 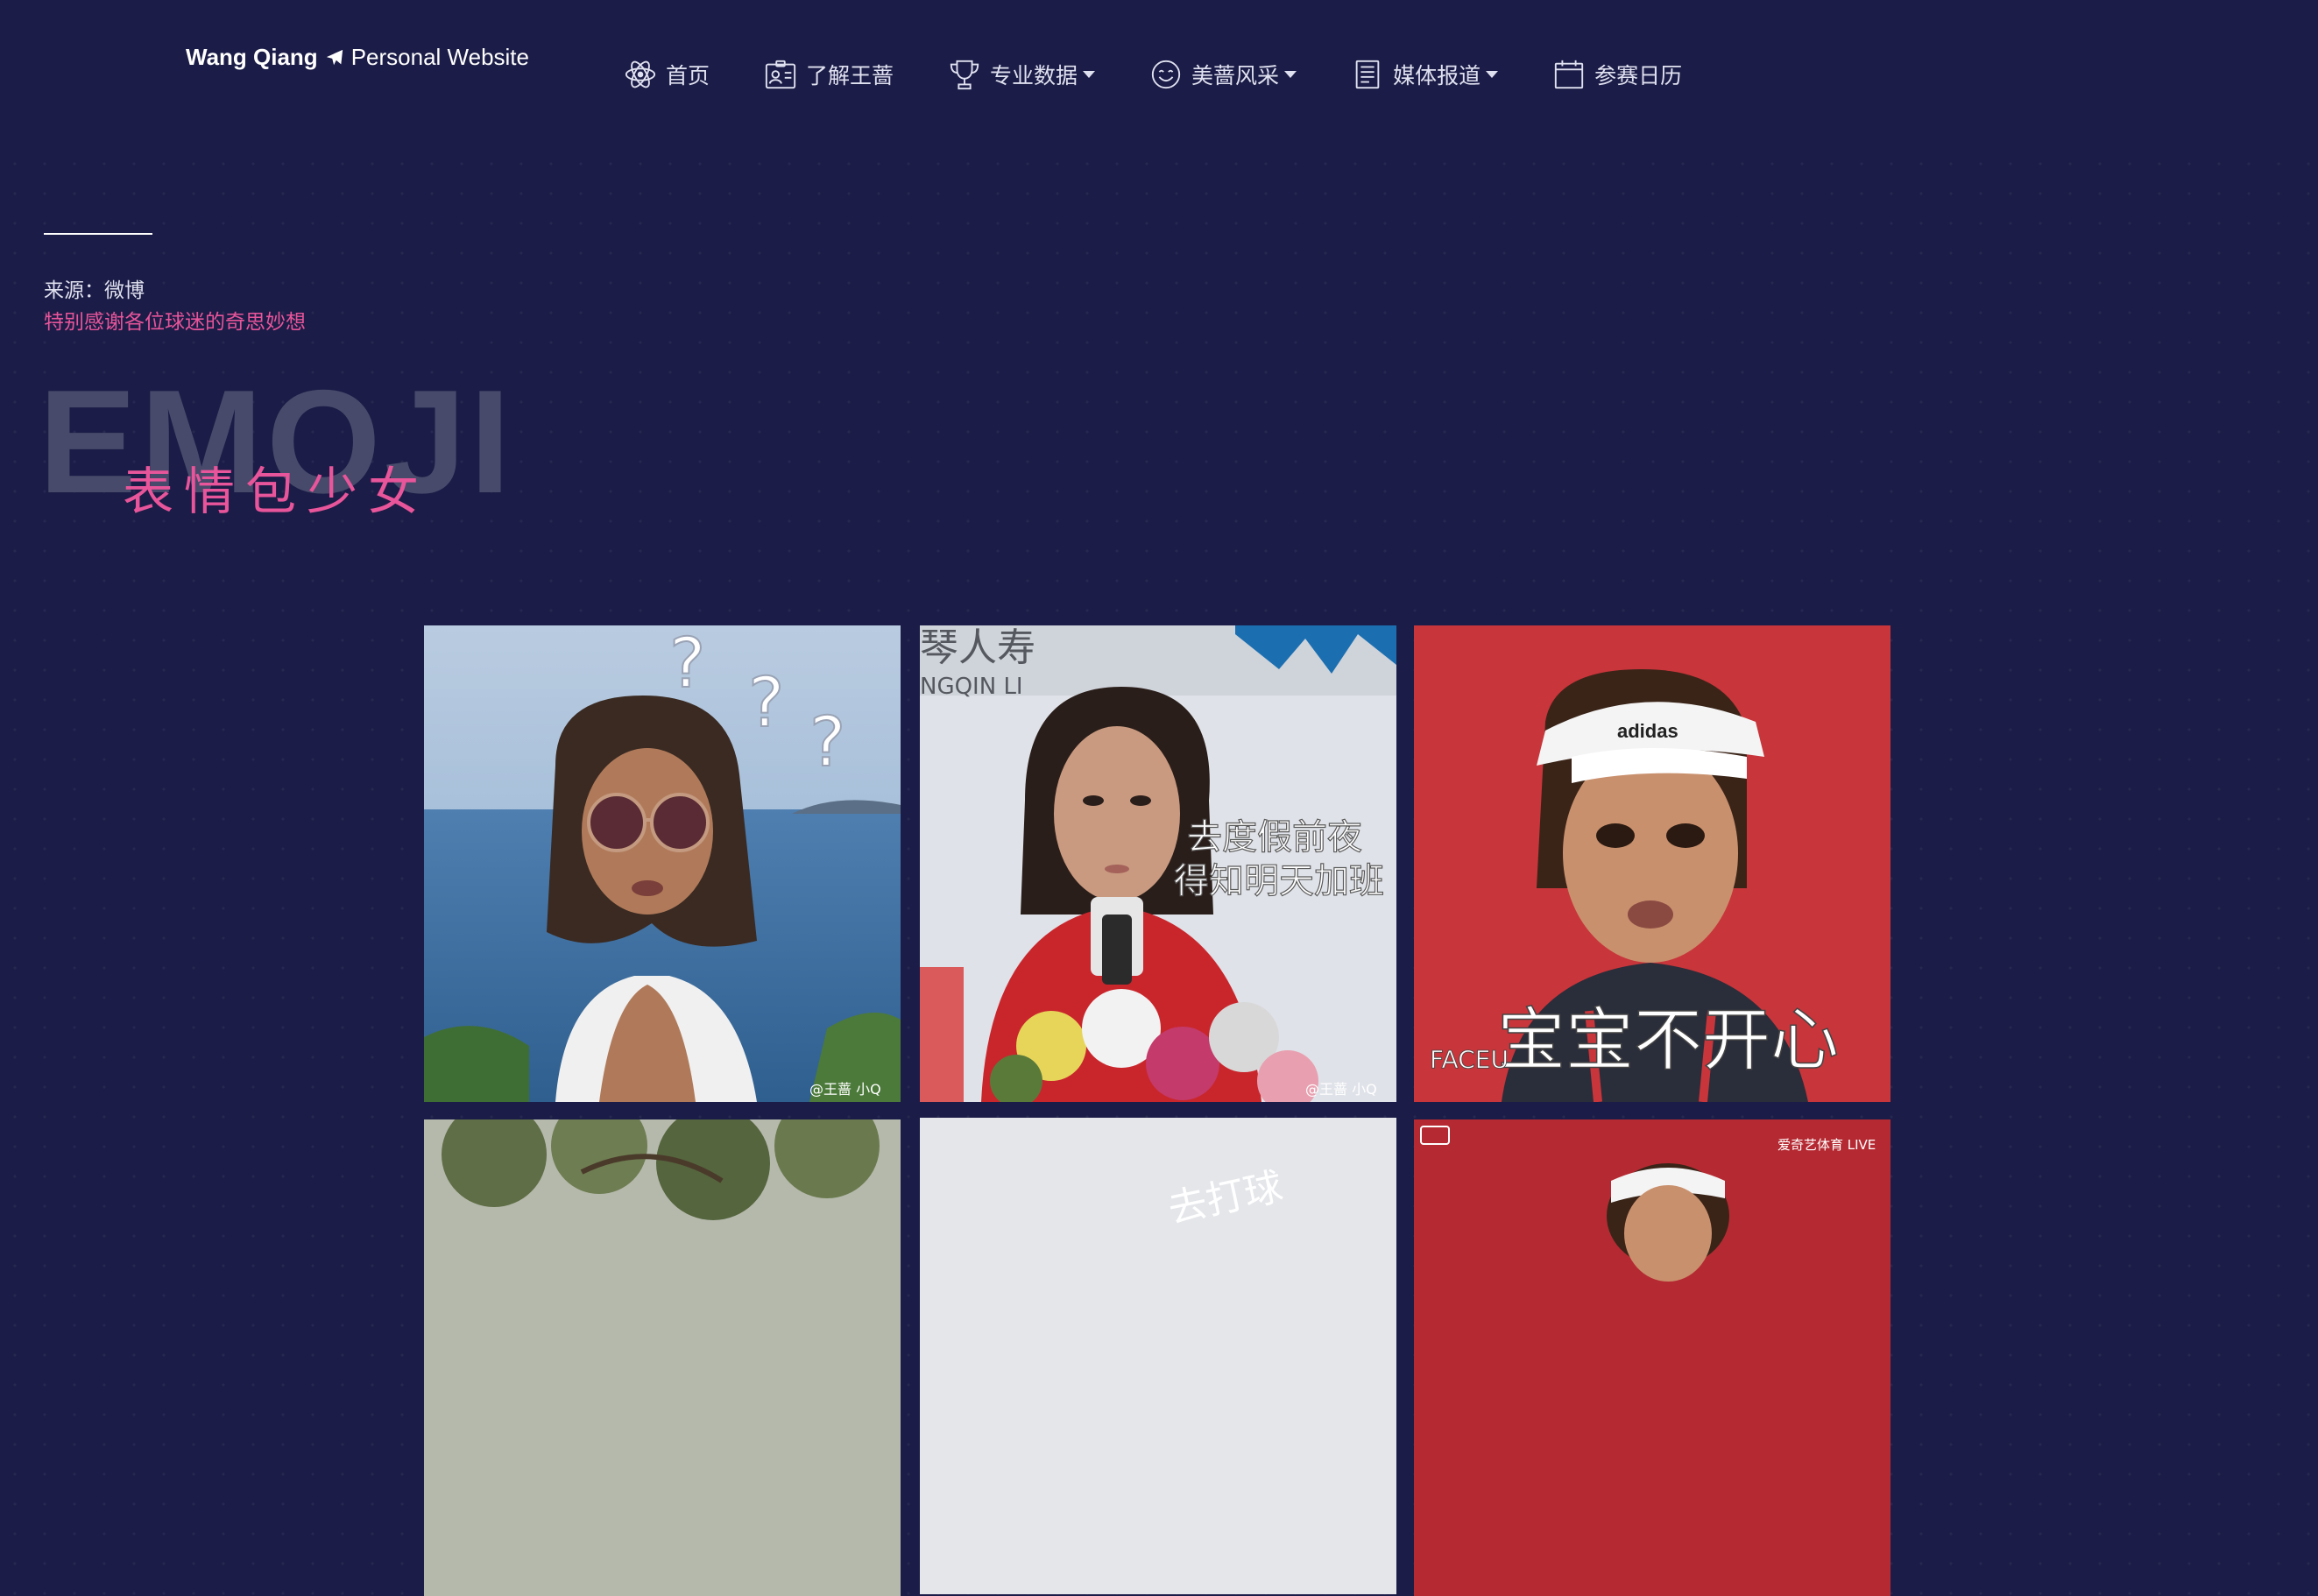 I want to click on gallery-photo: 去打球, so click(x=1158, y=1356).